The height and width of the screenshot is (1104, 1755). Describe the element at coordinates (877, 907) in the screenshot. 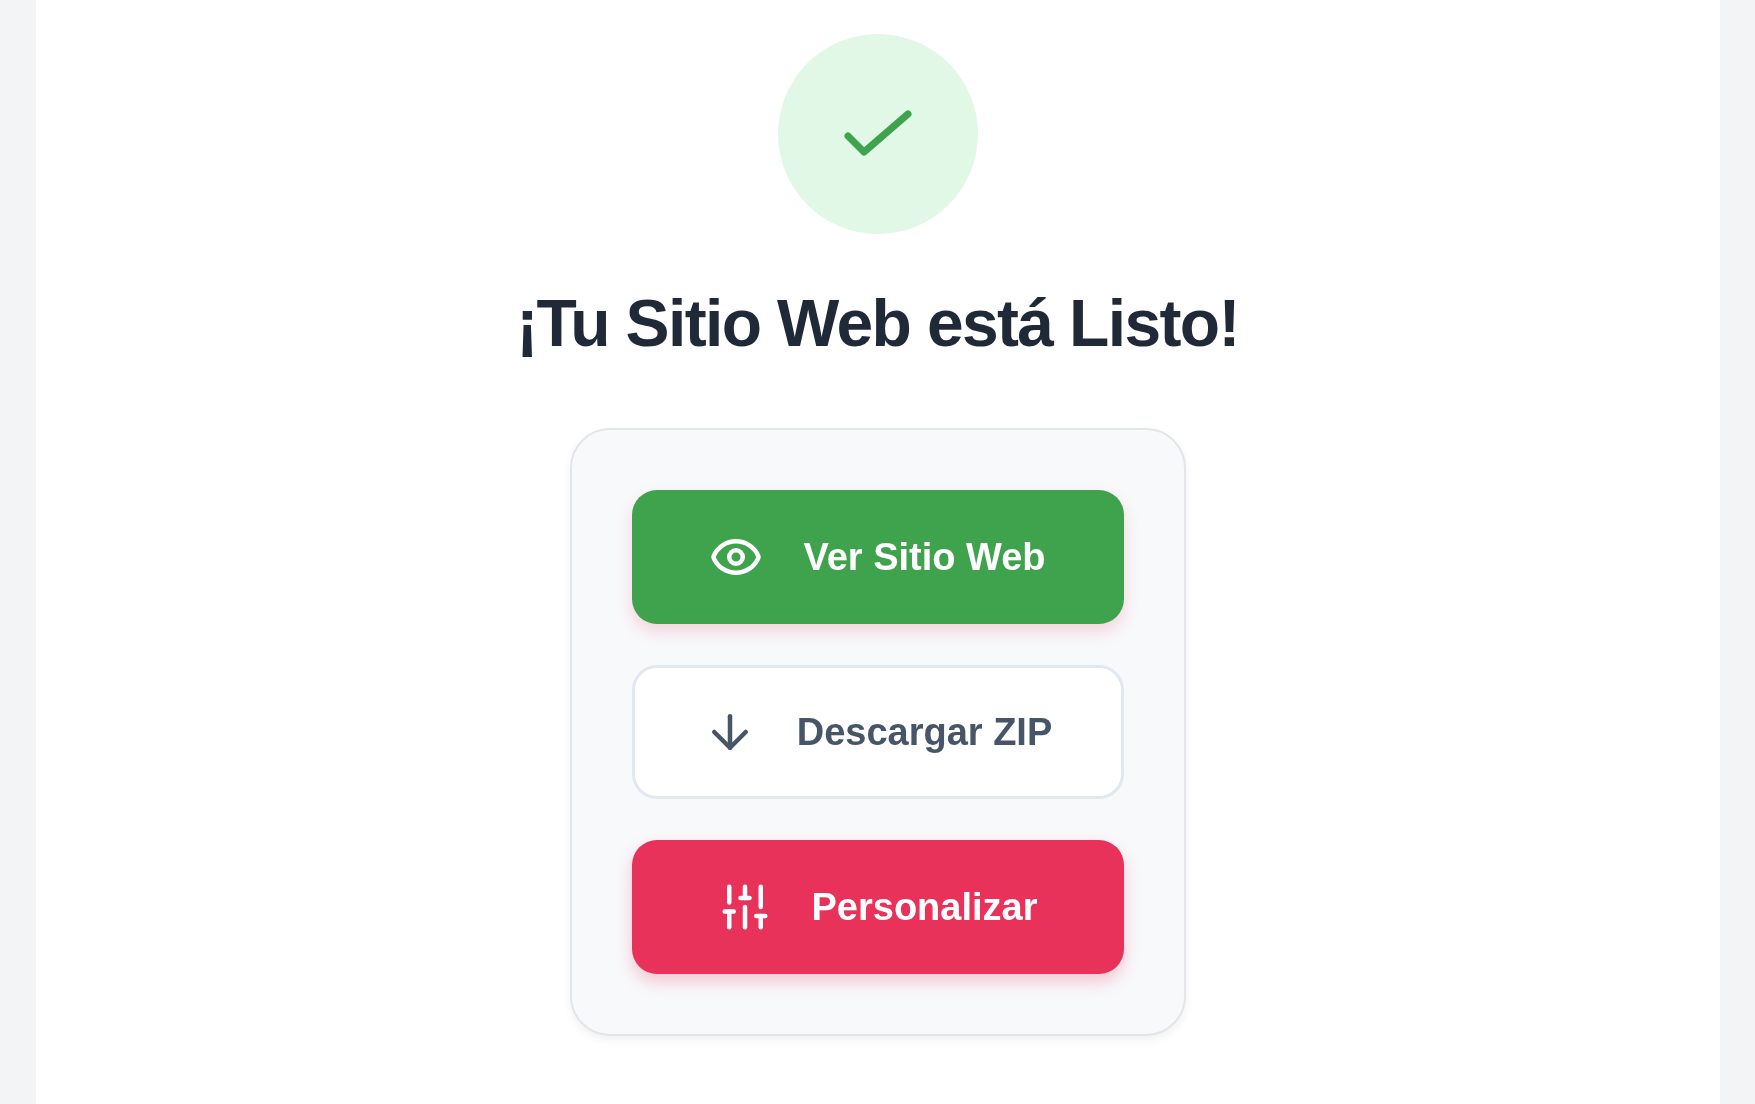

I see `customize-button: Personalizar` at that location.